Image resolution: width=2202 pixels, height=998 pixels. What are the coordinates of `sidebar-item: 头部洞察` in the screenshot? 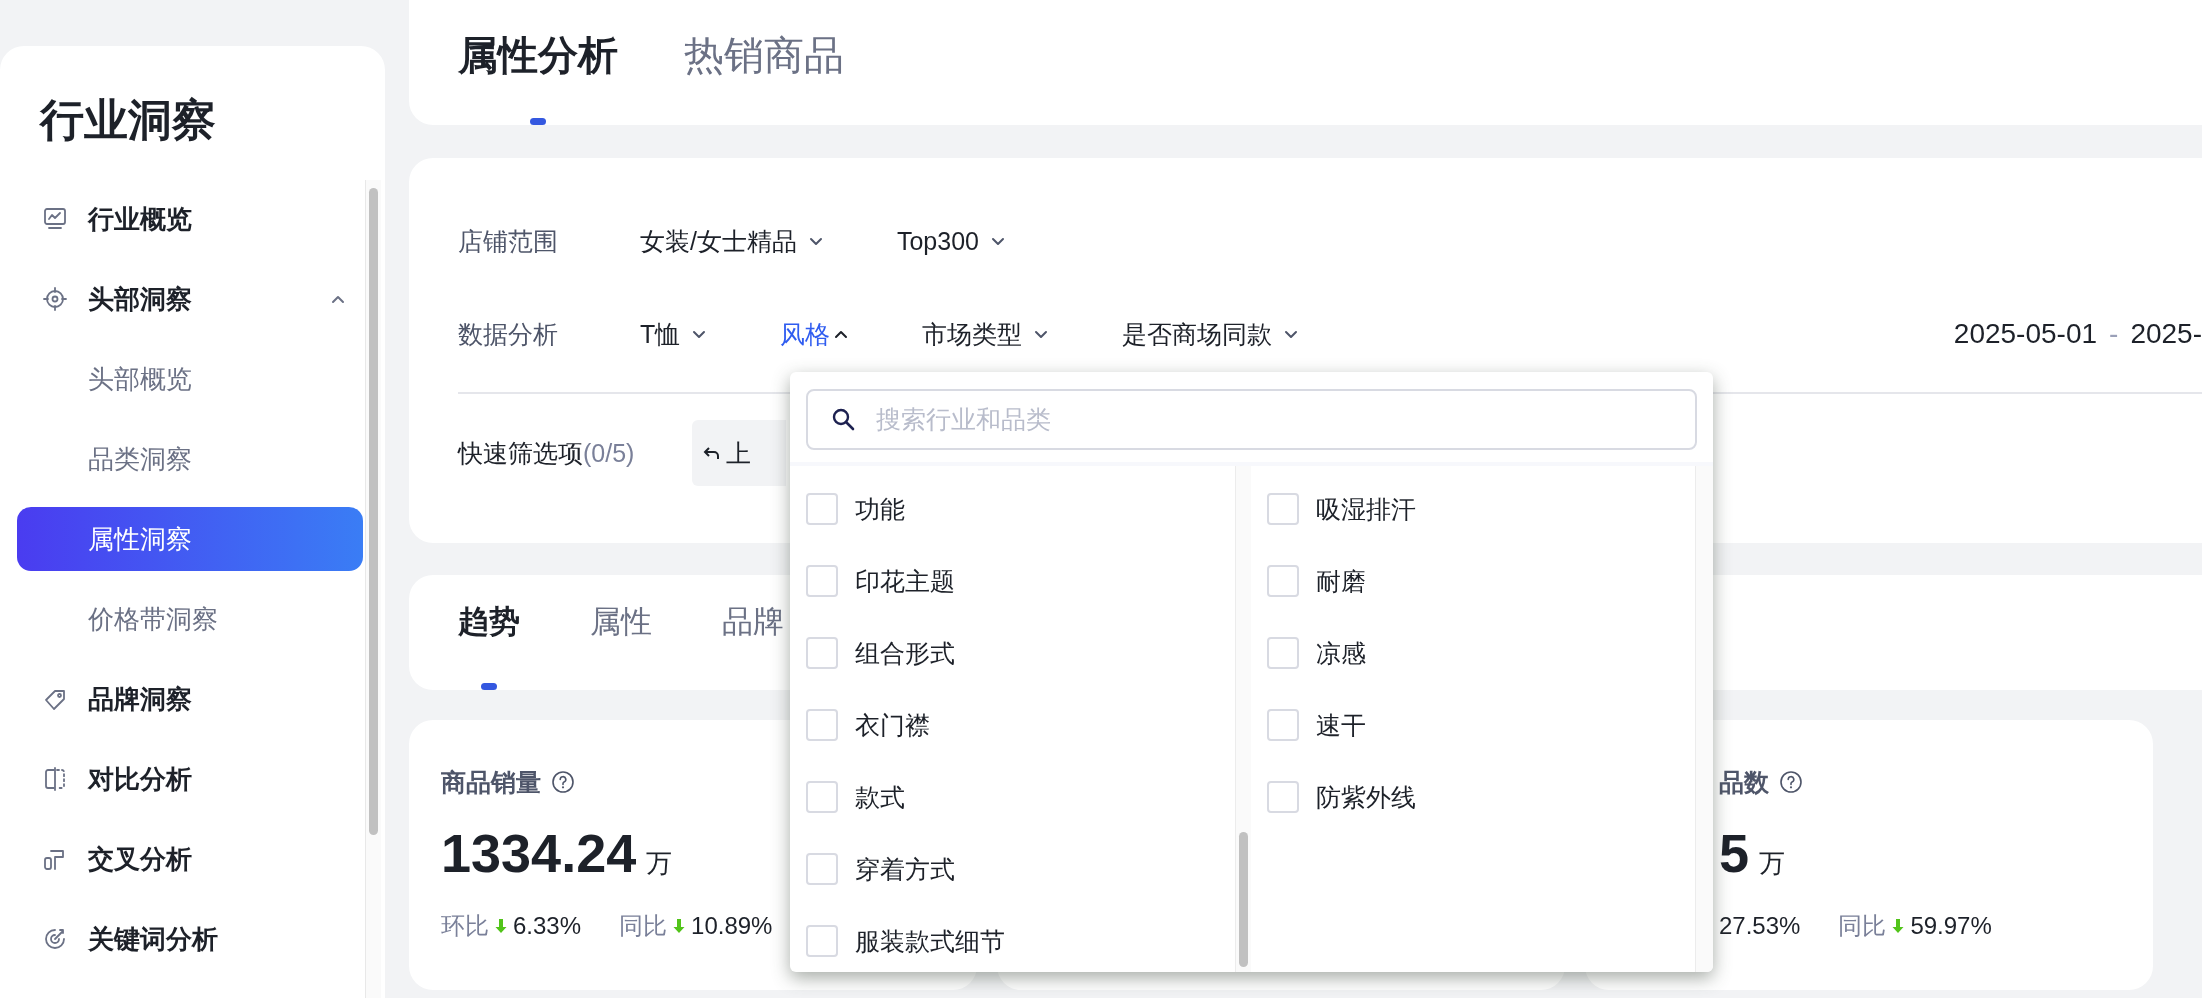 It's located at (190, 299).